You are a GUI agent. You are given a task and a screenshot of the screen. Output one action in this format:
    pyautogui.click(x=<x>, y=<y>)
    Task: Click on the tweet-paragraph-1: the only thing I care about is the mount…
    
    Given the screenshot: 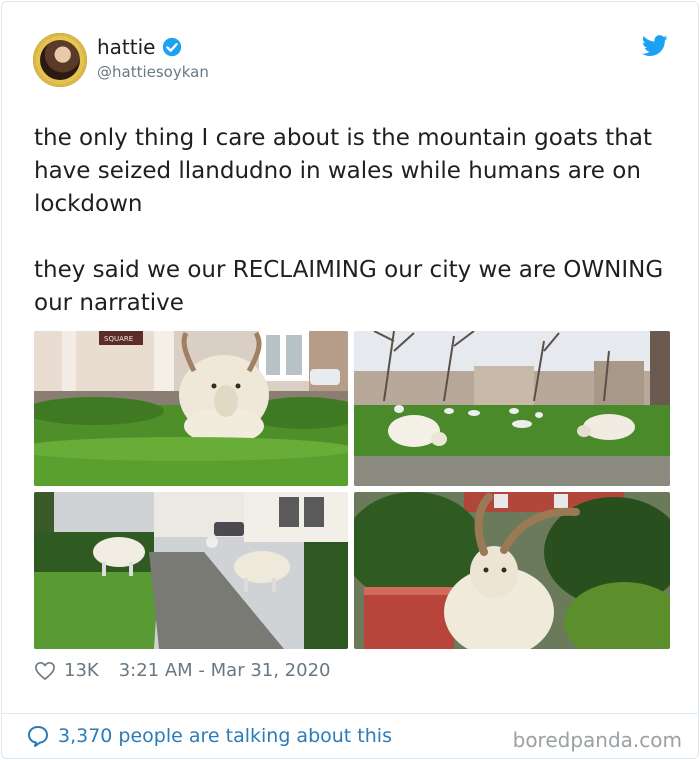 What is the action you would take?
    pyautogui.click(x=343, y=171)
    